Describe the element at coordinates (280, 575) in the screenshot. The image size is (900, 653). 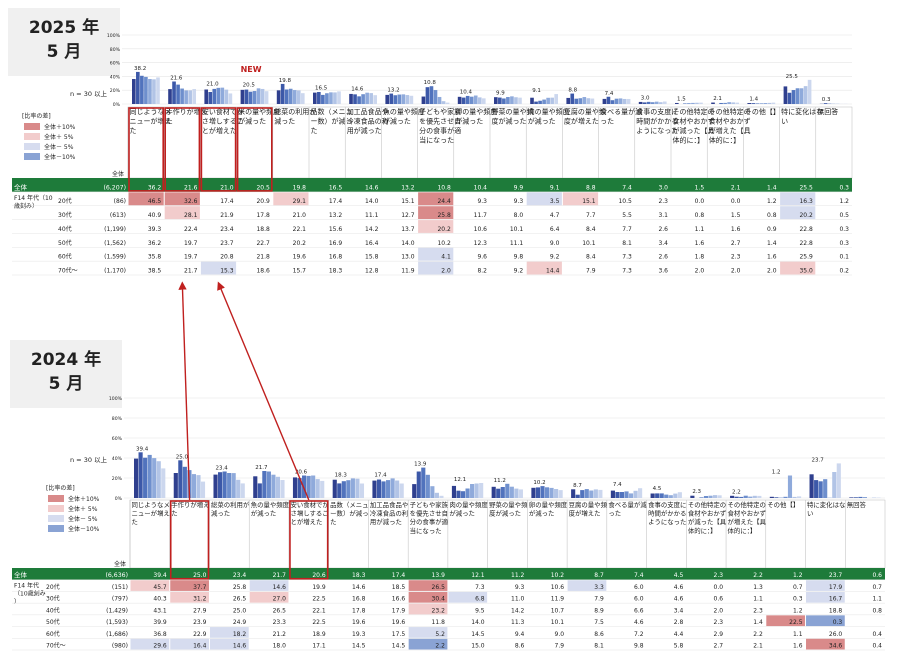
I see `table-cell: 21.7` at that location.